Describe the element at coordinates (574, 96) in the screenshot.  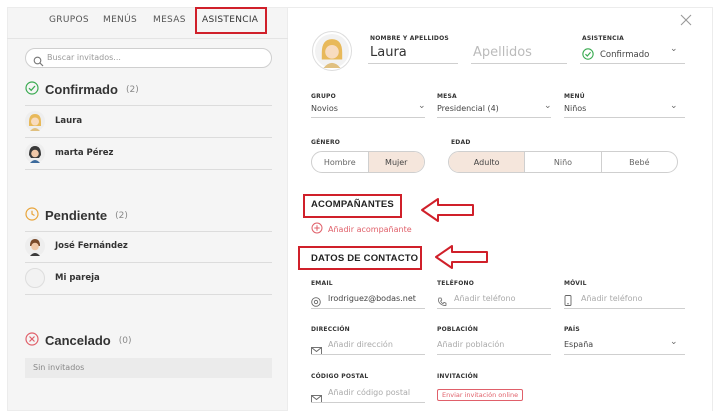
I see `menu-label: MENÚ` at that location.